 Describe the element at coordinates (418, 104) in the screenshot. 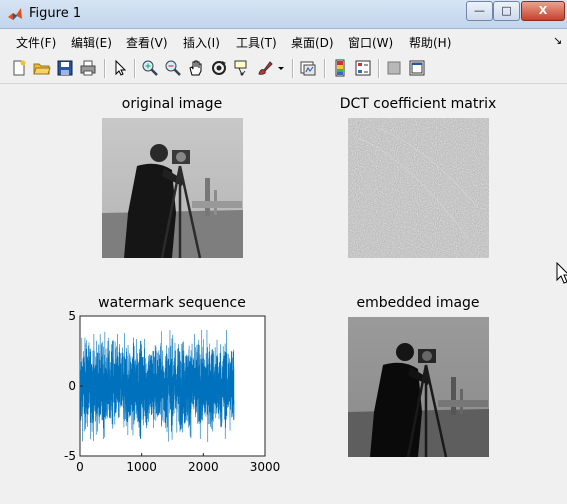

I see `dct-matrix-title: DCT coefficient matrix` at that location.